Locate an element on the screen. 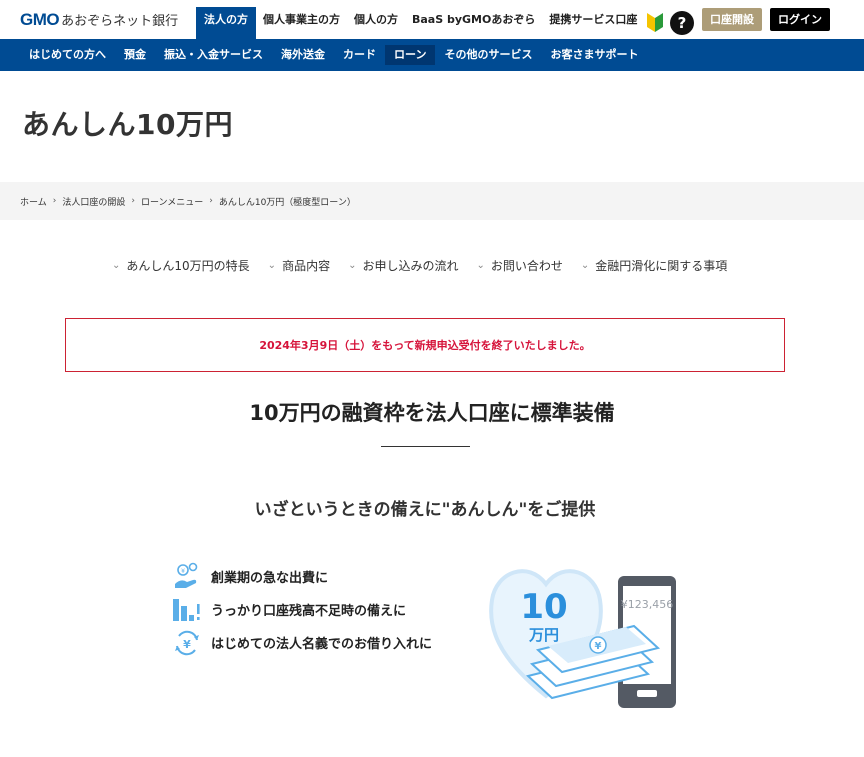 The image size is (864, 757). anchor-application-flow: ⌄ お申し込みの流れ is located at coordinates (403, 265).